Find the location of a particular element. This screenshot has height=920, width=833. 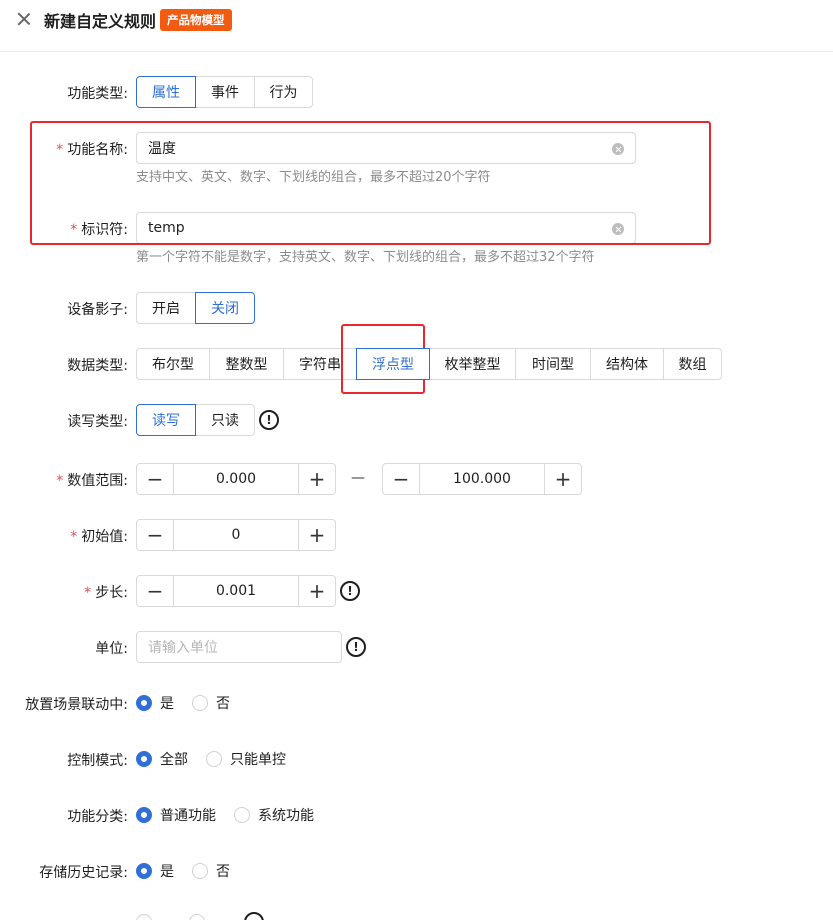

function-type-option-property: 属性 is located at coordinates (166, 92).